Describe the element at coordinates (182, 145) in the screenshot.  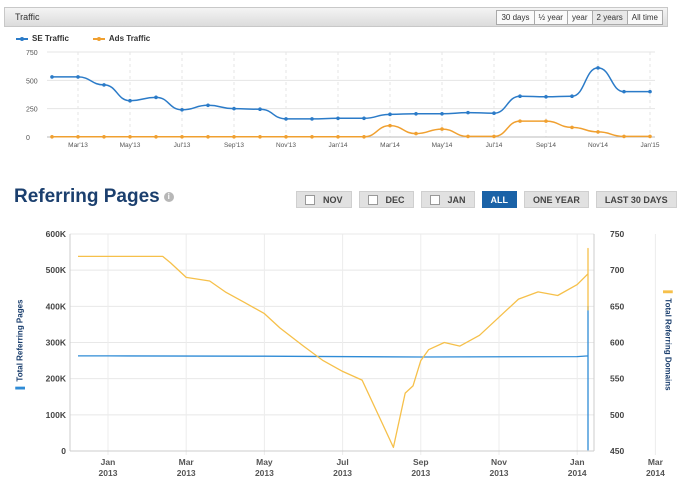
I see `traffic-xtick-label: Jul'13` at that location.